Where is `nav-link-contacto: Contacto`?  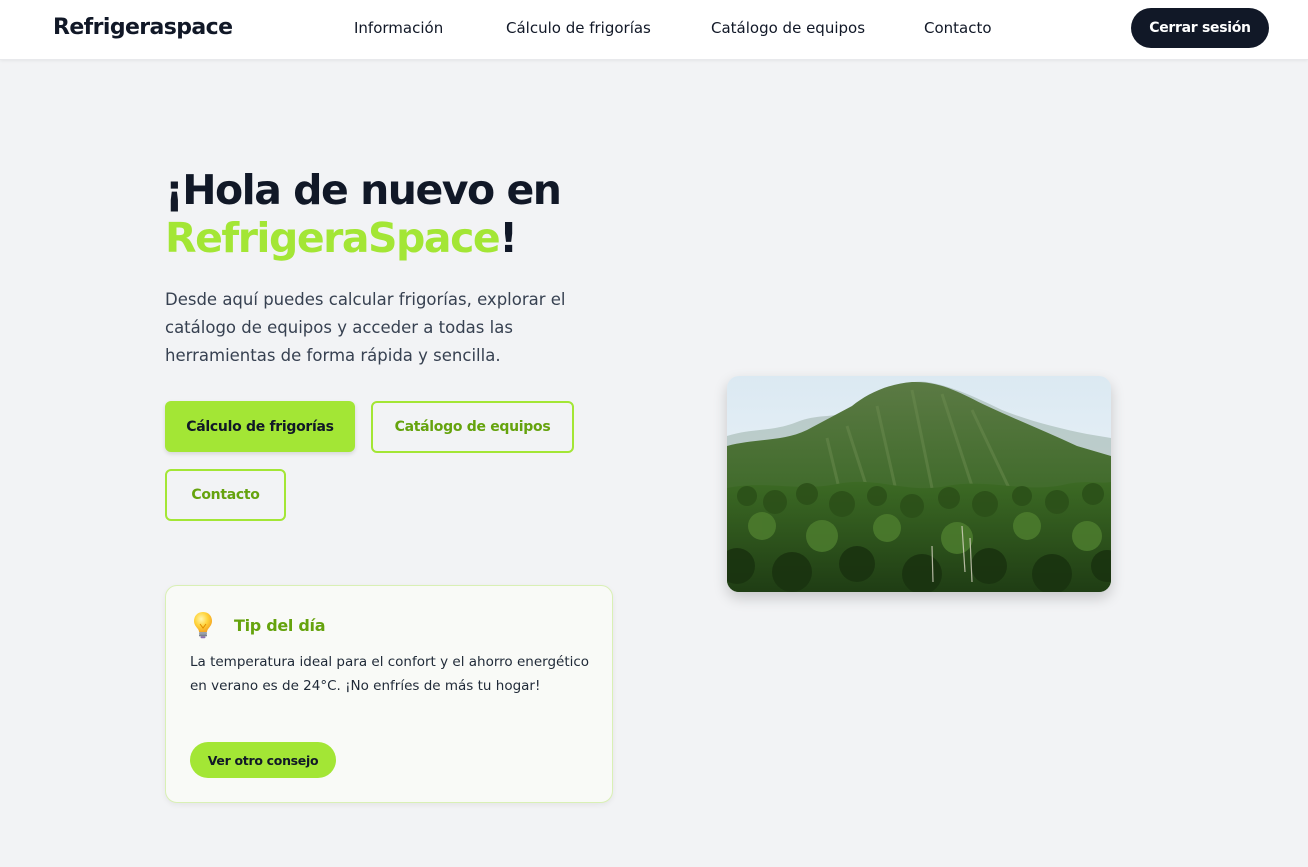
nav-link-contacto: Contacto is located at coordinates (958, 28).